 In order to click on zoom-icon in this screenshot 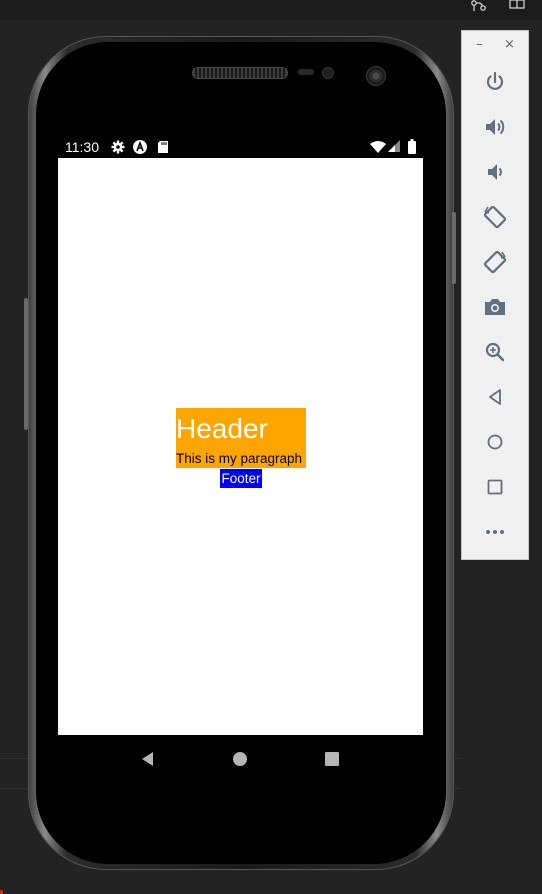, I will do `click(495, 352)`.